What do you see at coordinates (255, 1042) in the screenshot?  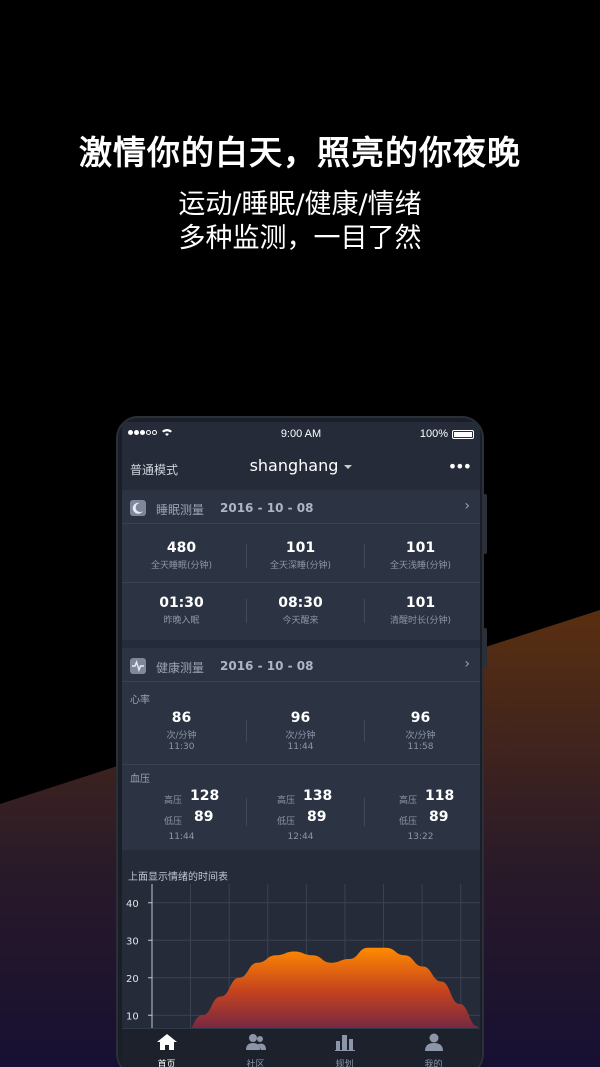 I see `community-icon` at bounding box center [255, 1042].